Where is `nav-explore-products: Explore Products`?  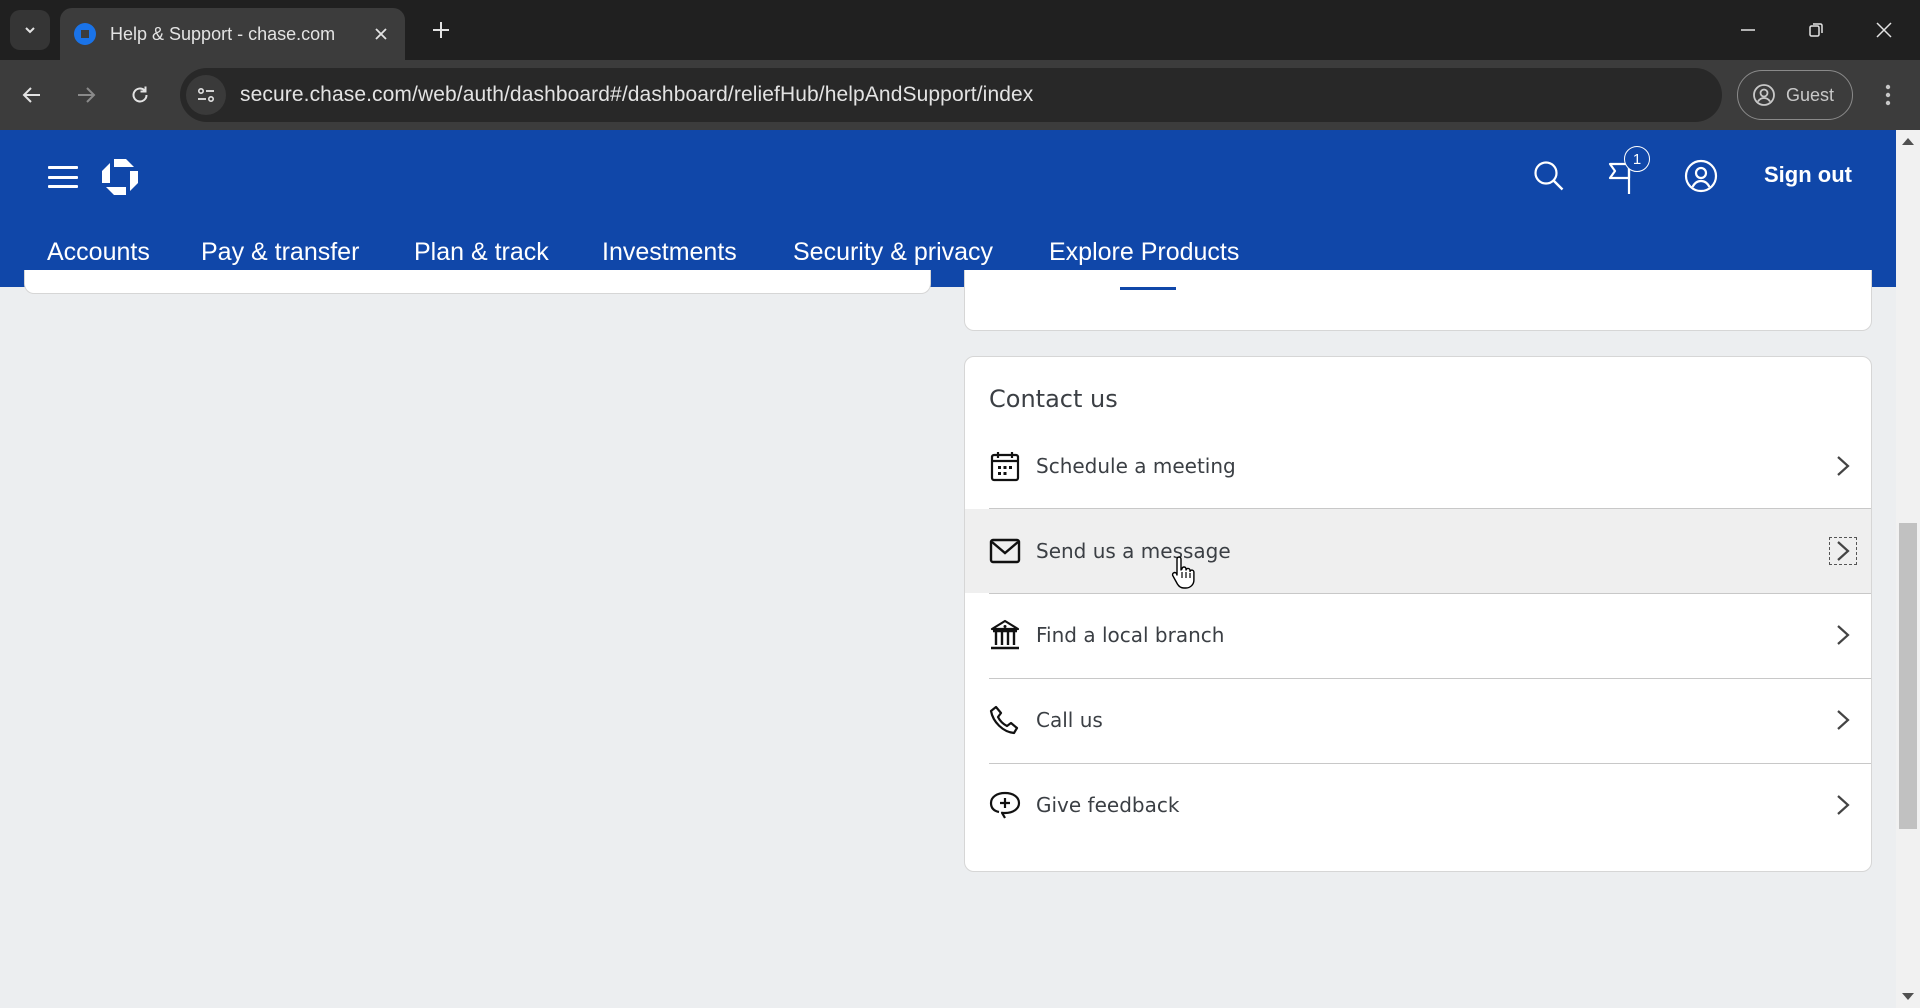 nav-explore-products: Explore Products is located at coordinates (1144, 252).